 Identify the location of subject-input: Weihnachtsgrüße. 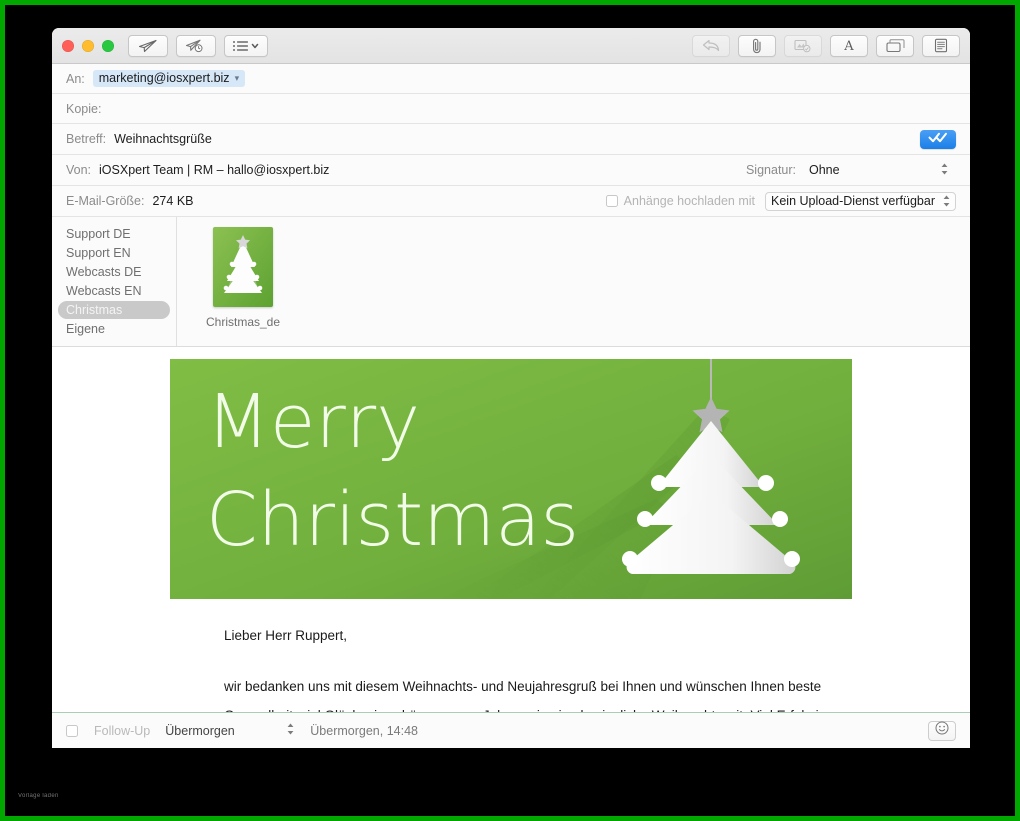
(163, 139).